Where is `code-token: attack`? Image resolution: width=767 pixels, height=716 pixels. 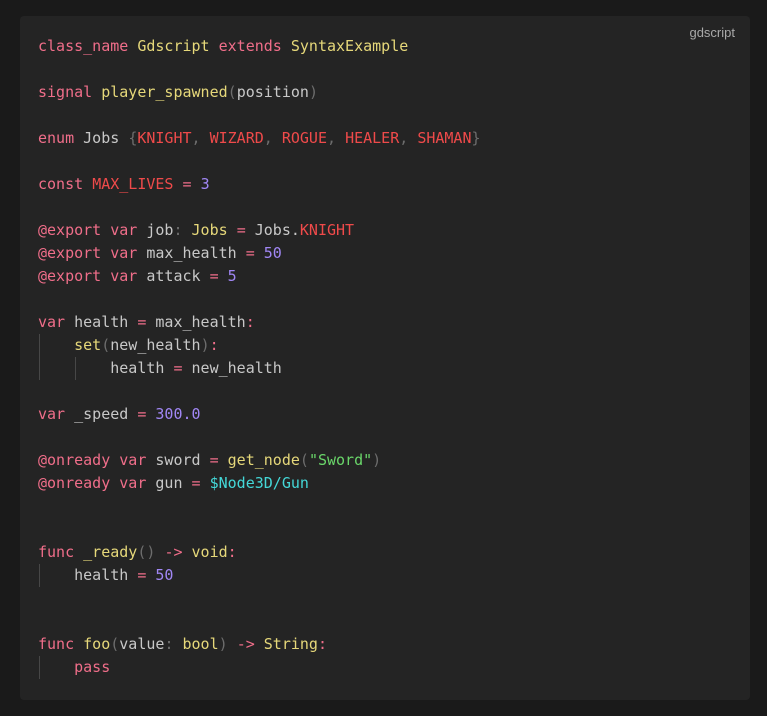
code-token: attack is located at coordinates (173, 276).